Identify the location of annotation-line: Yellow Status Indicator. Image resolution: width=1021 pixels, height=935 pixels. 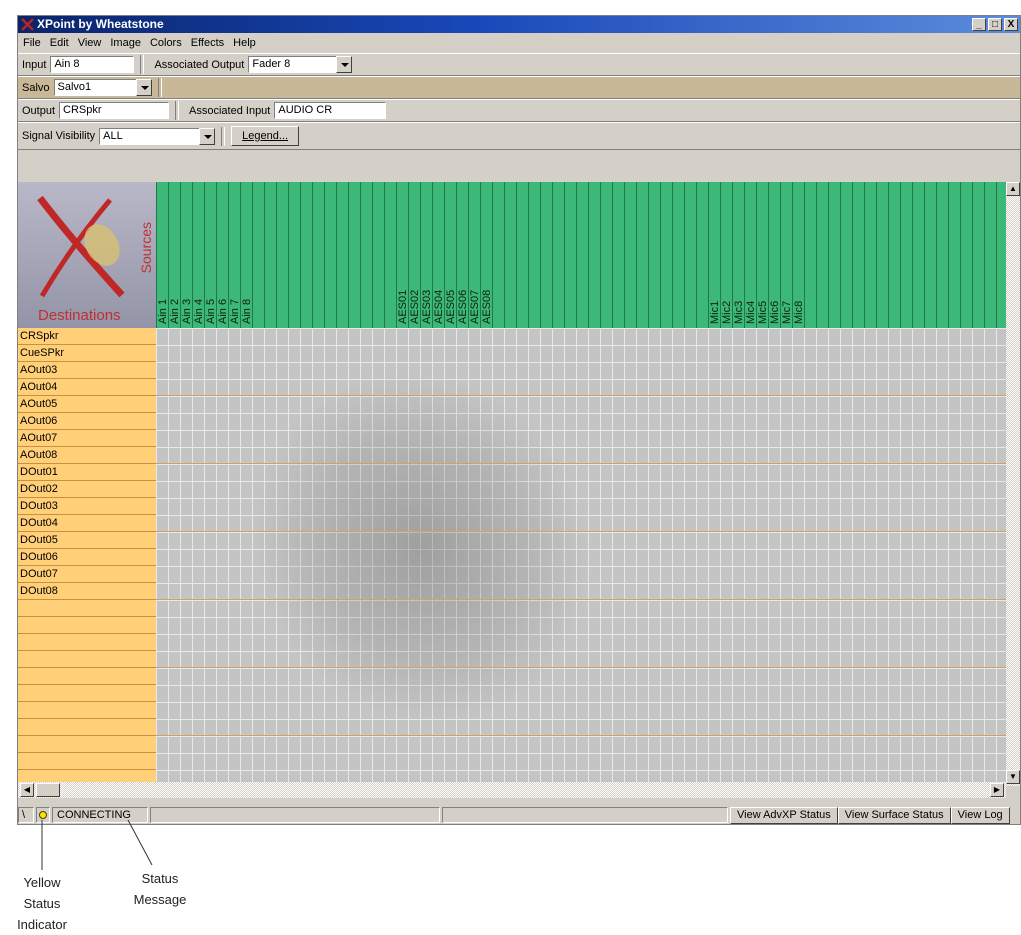
(42, 903).